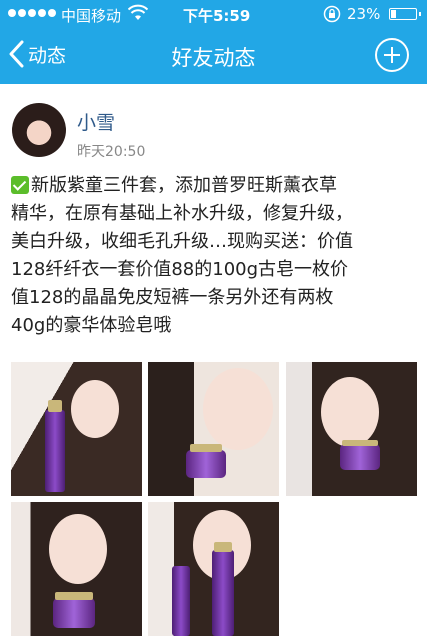 The height and width of the screenshot is (640, 427). Describe the element at coordinates (182, 213) in the screenshot. I see `post-text-line: 精华，在原有基础上补水升级，修复升级，` at that location.